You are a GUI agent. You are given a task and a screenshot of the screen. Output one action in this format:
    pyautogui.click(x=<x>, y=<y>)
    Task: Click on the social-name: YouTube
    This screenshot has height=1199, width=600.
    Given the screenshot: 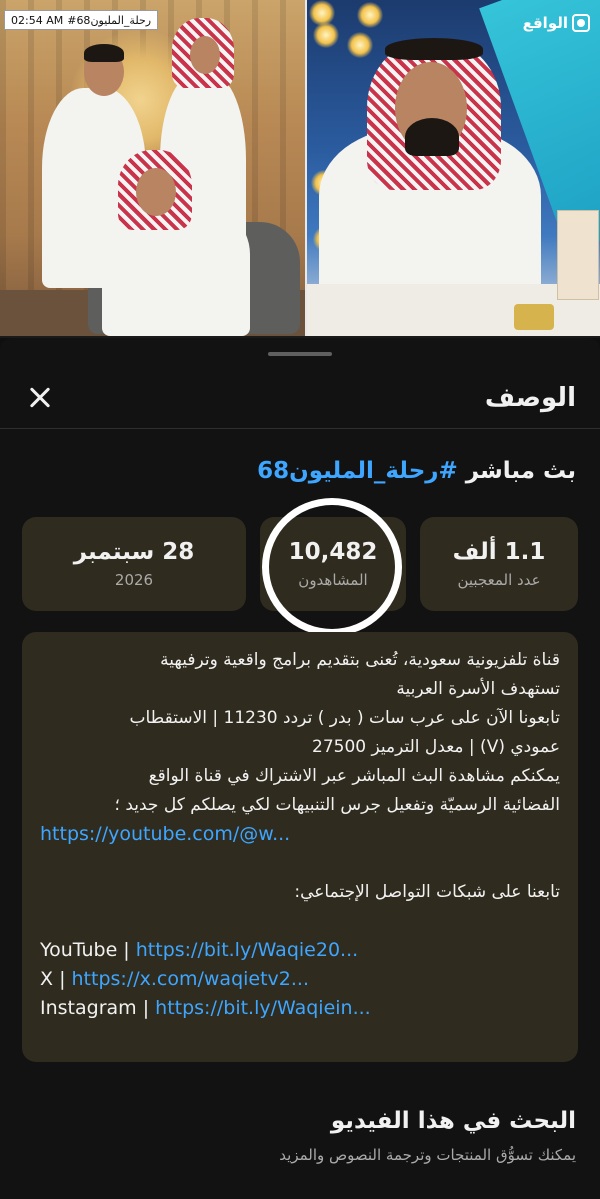 What is the action you would take?
    pyautogui.click(x=79, y=950)
    